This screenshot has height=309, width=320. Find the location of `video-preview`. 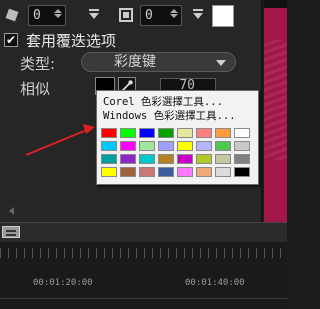

video-preview is located at coordinates (275, 111).